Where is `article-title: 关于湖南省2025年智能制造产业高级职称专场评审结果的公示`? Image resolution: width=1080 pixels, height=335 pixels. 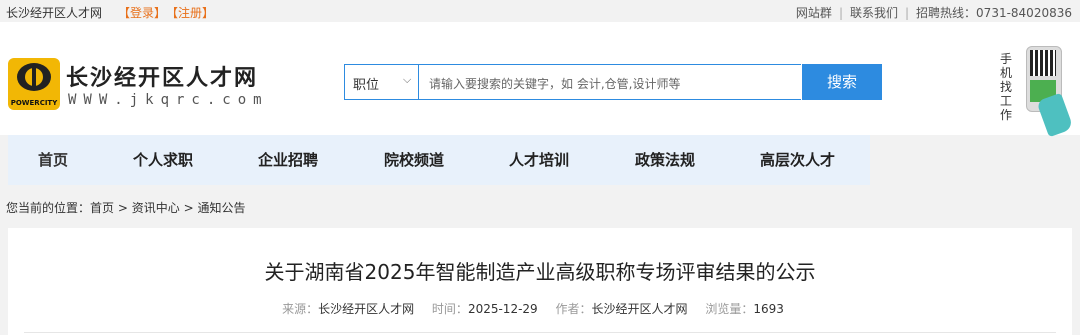
article-title: 关于湖南省2025年智能制造产业高级职称专场评审结果的公示 is located at coordinates (540, 272).